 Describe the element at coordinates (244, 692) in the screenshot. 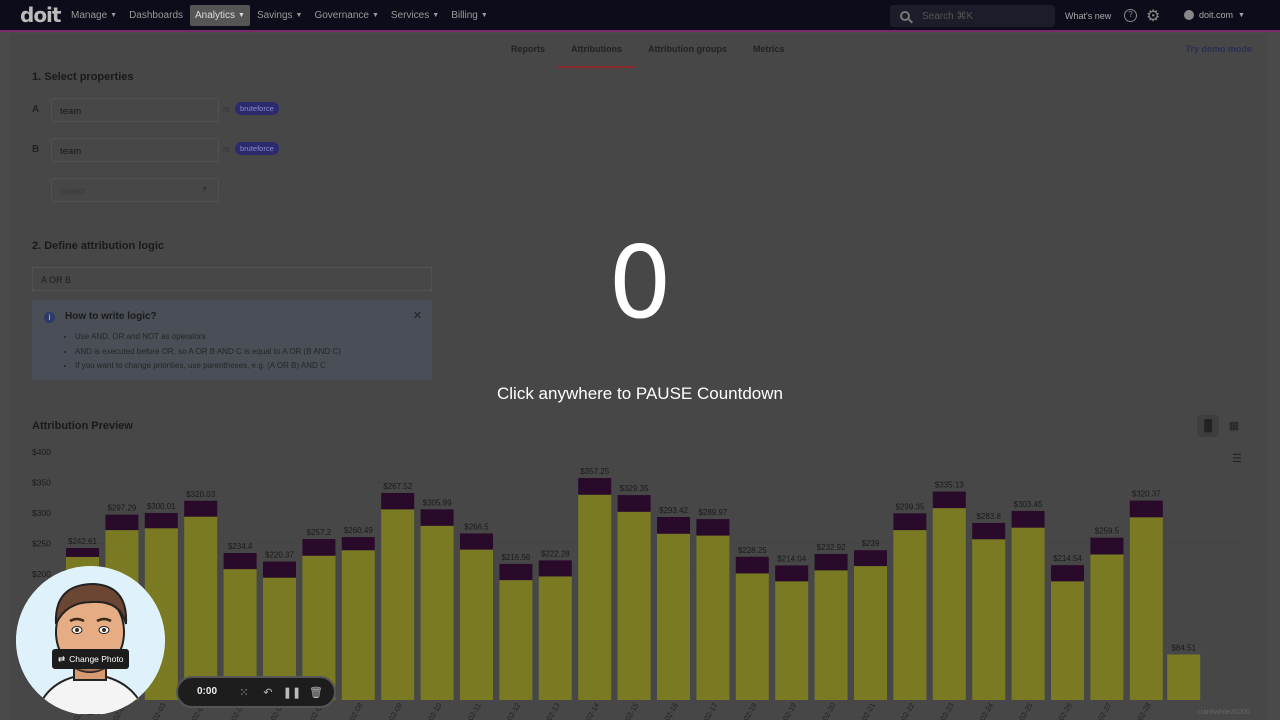

I see `grid-dots-icon: ⁙` at that location.